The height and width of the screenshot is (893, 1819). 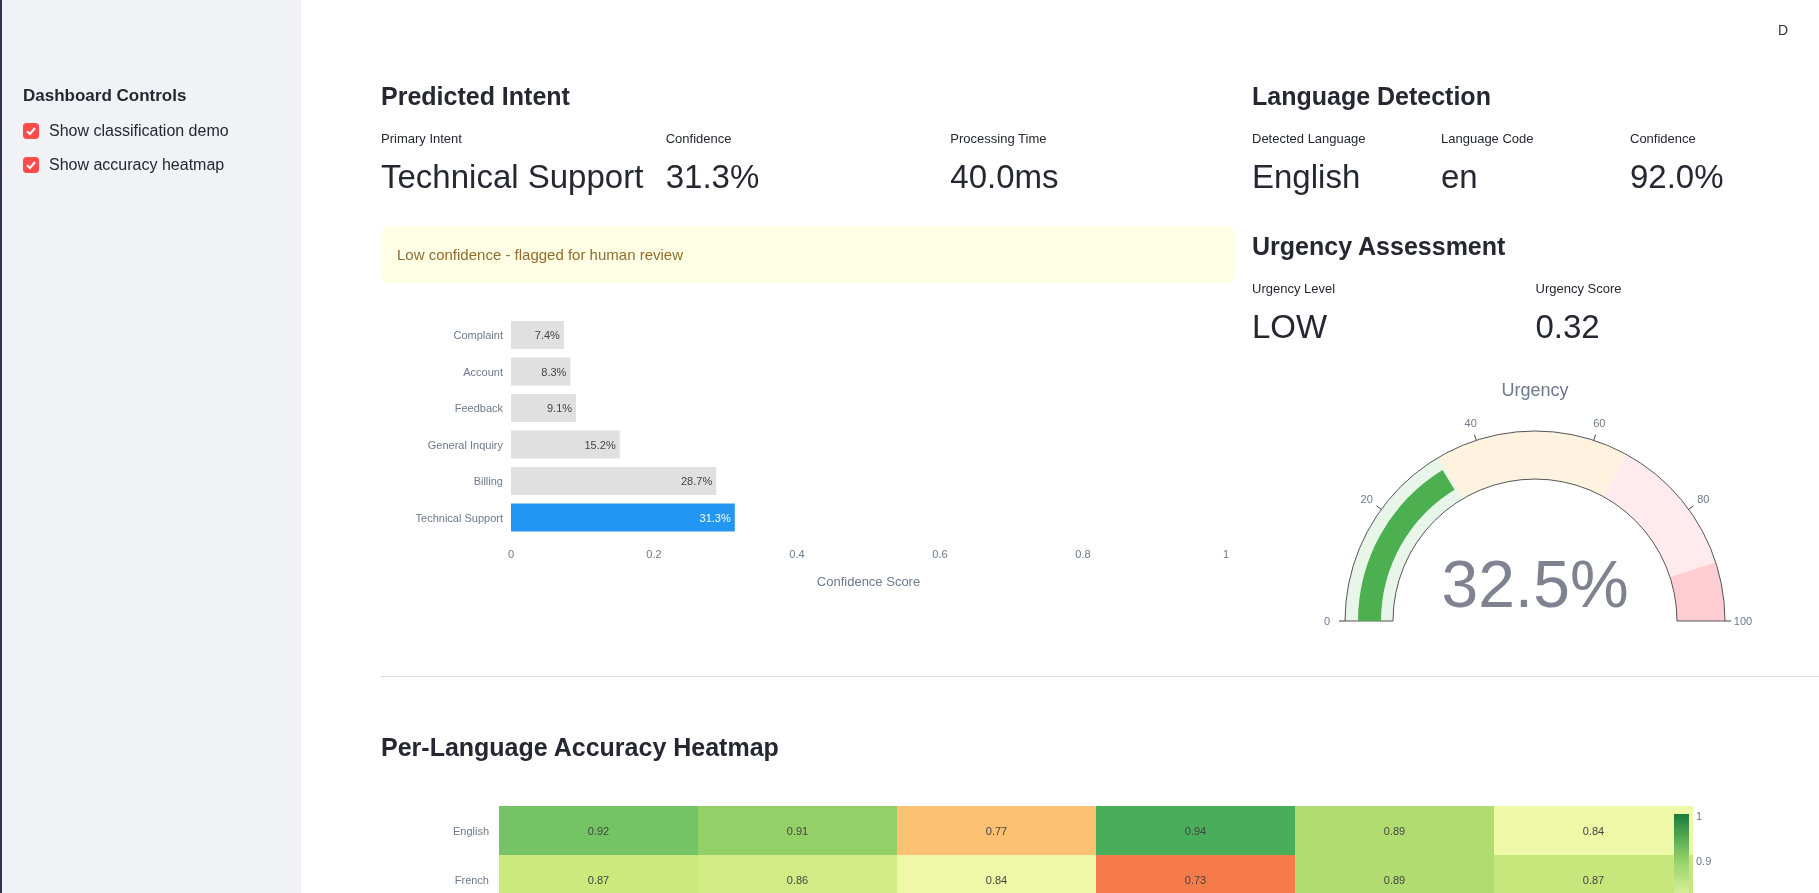 I want to click on gauge-value: 32.5%, so click(x=1535, y=584).